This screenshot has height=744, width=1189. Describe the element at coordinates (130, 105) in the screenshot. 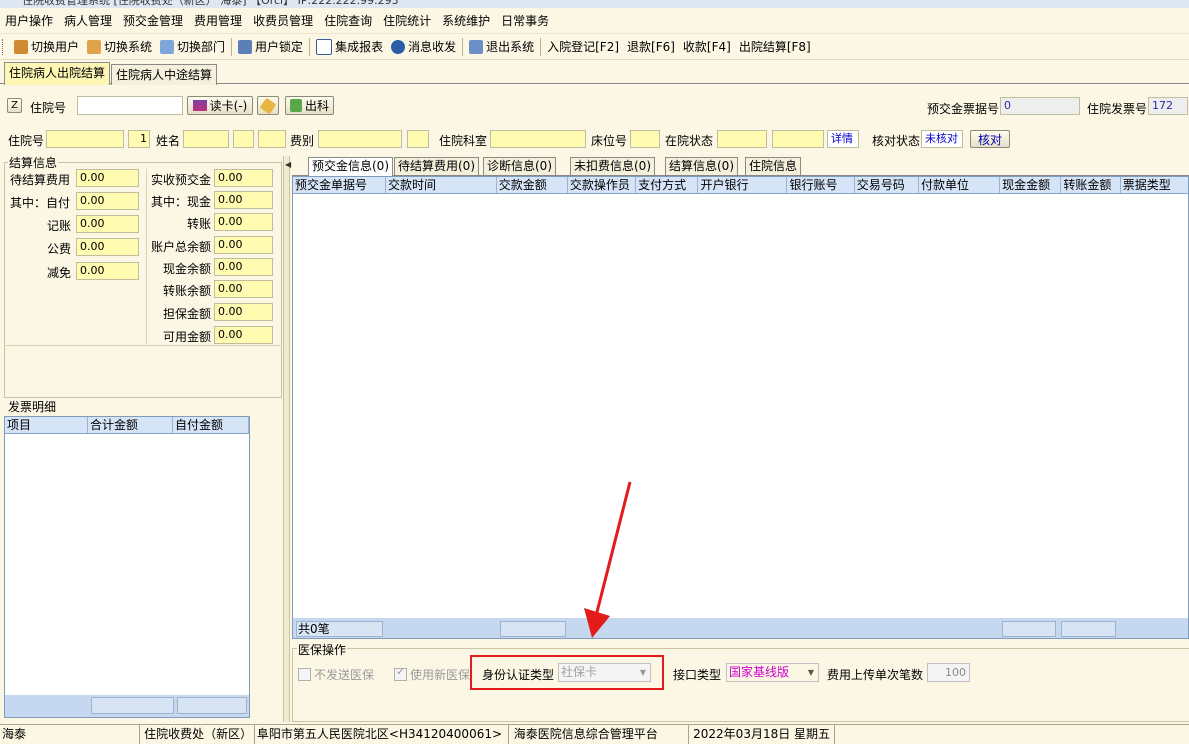

I see `hosp-no-search-input` at that location.